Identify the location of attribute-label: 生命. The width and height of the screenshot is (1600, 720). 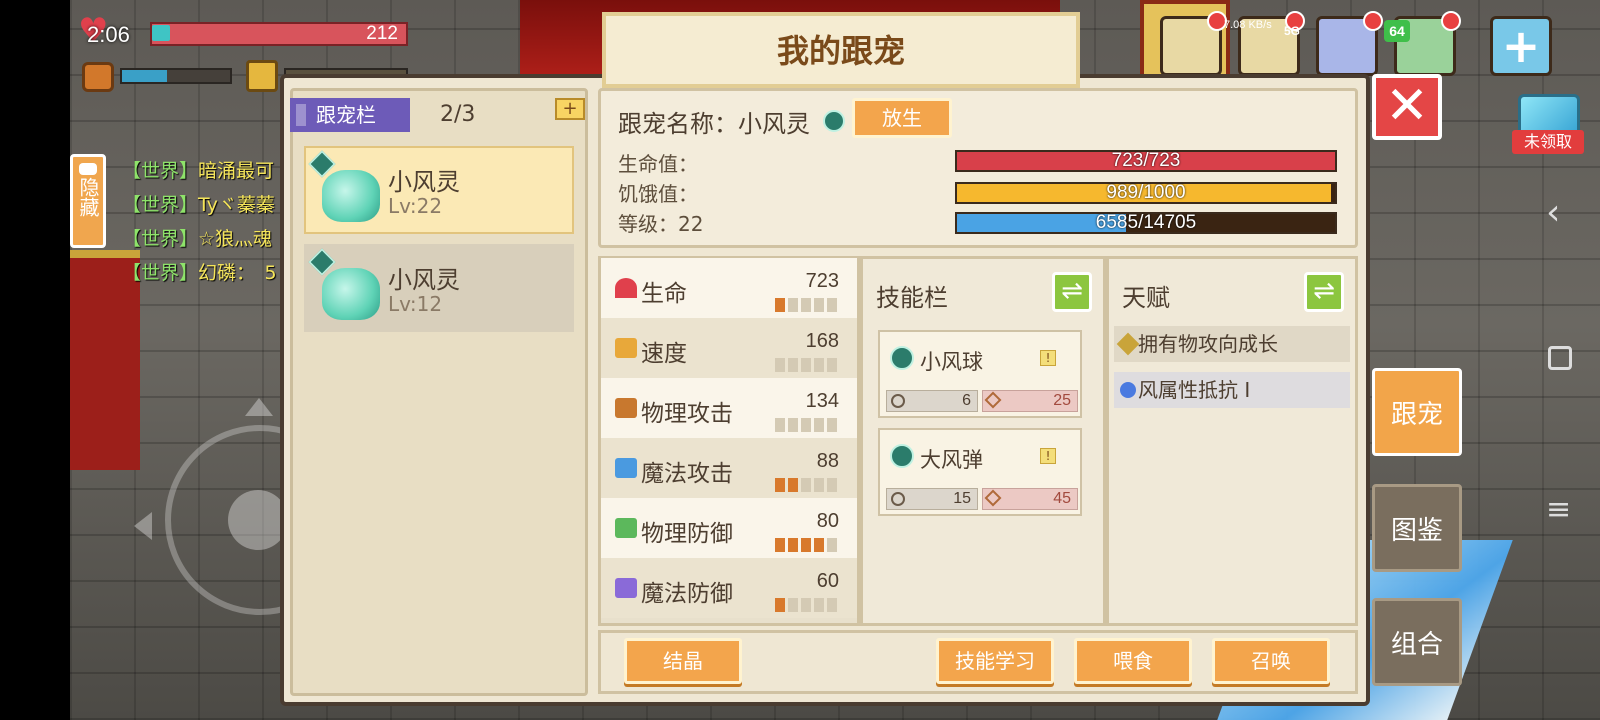
(664, 294).